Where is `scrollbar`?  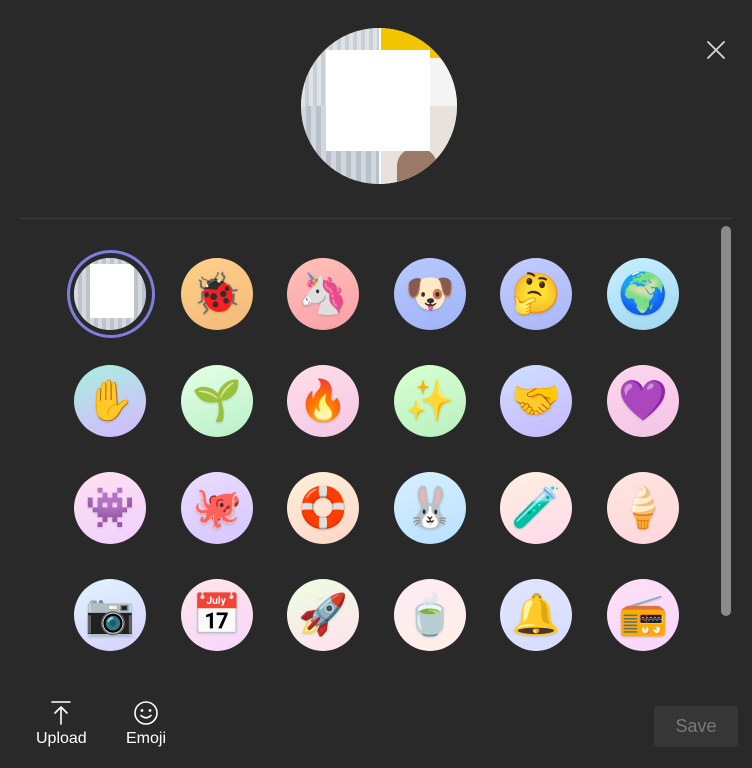 scrollbar is located at coordinates (726, 421).